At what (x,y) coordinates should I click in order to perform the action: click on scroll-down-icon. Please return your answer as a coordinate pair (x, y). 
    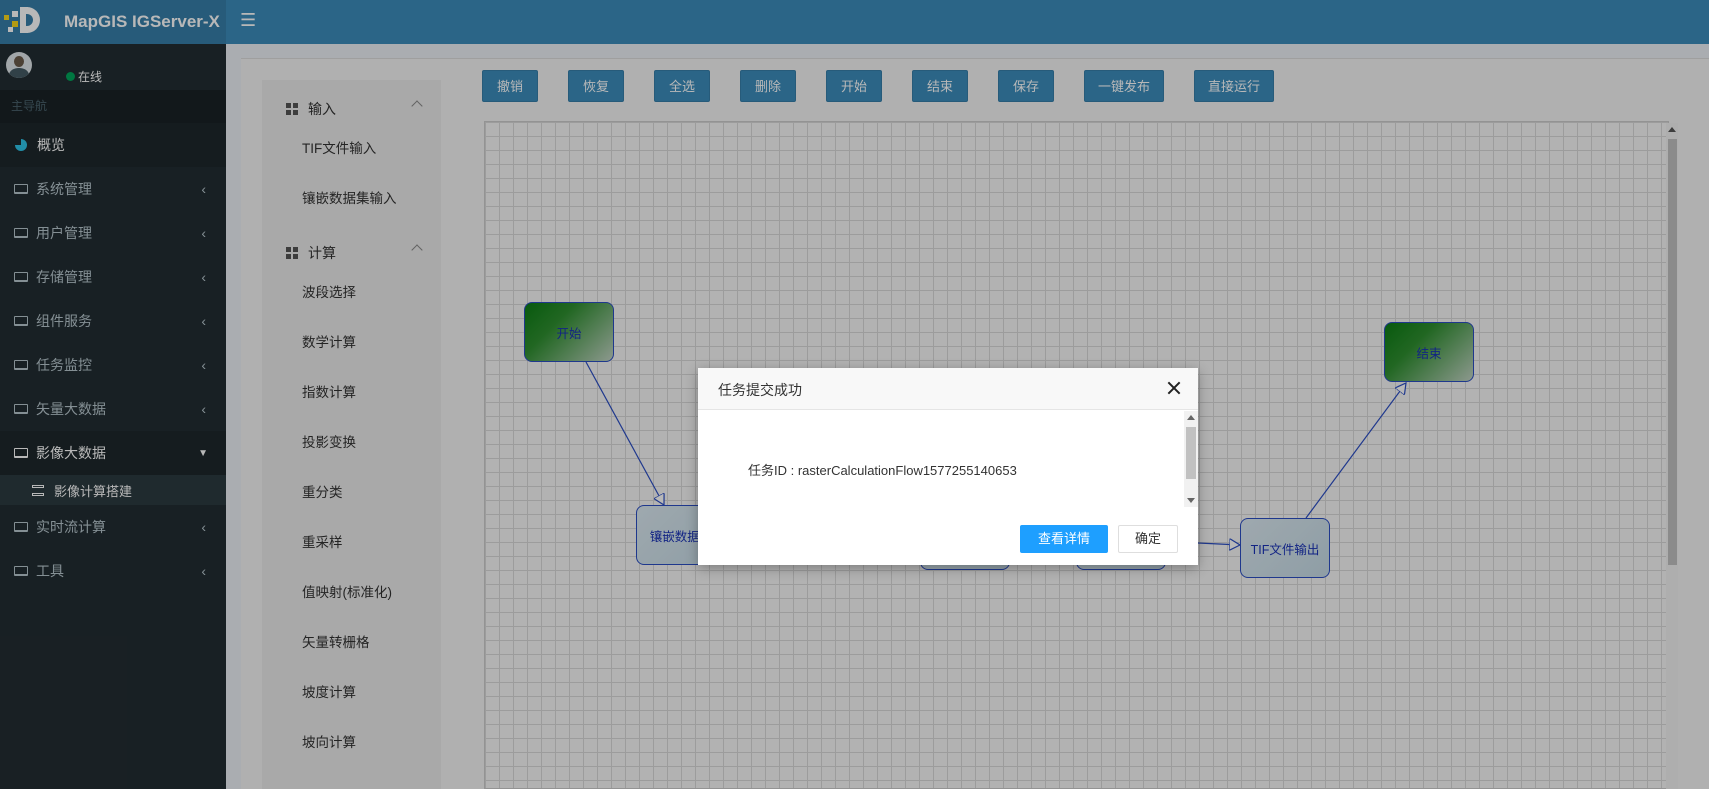
    Looking at the image, I should click on (1191, 500).